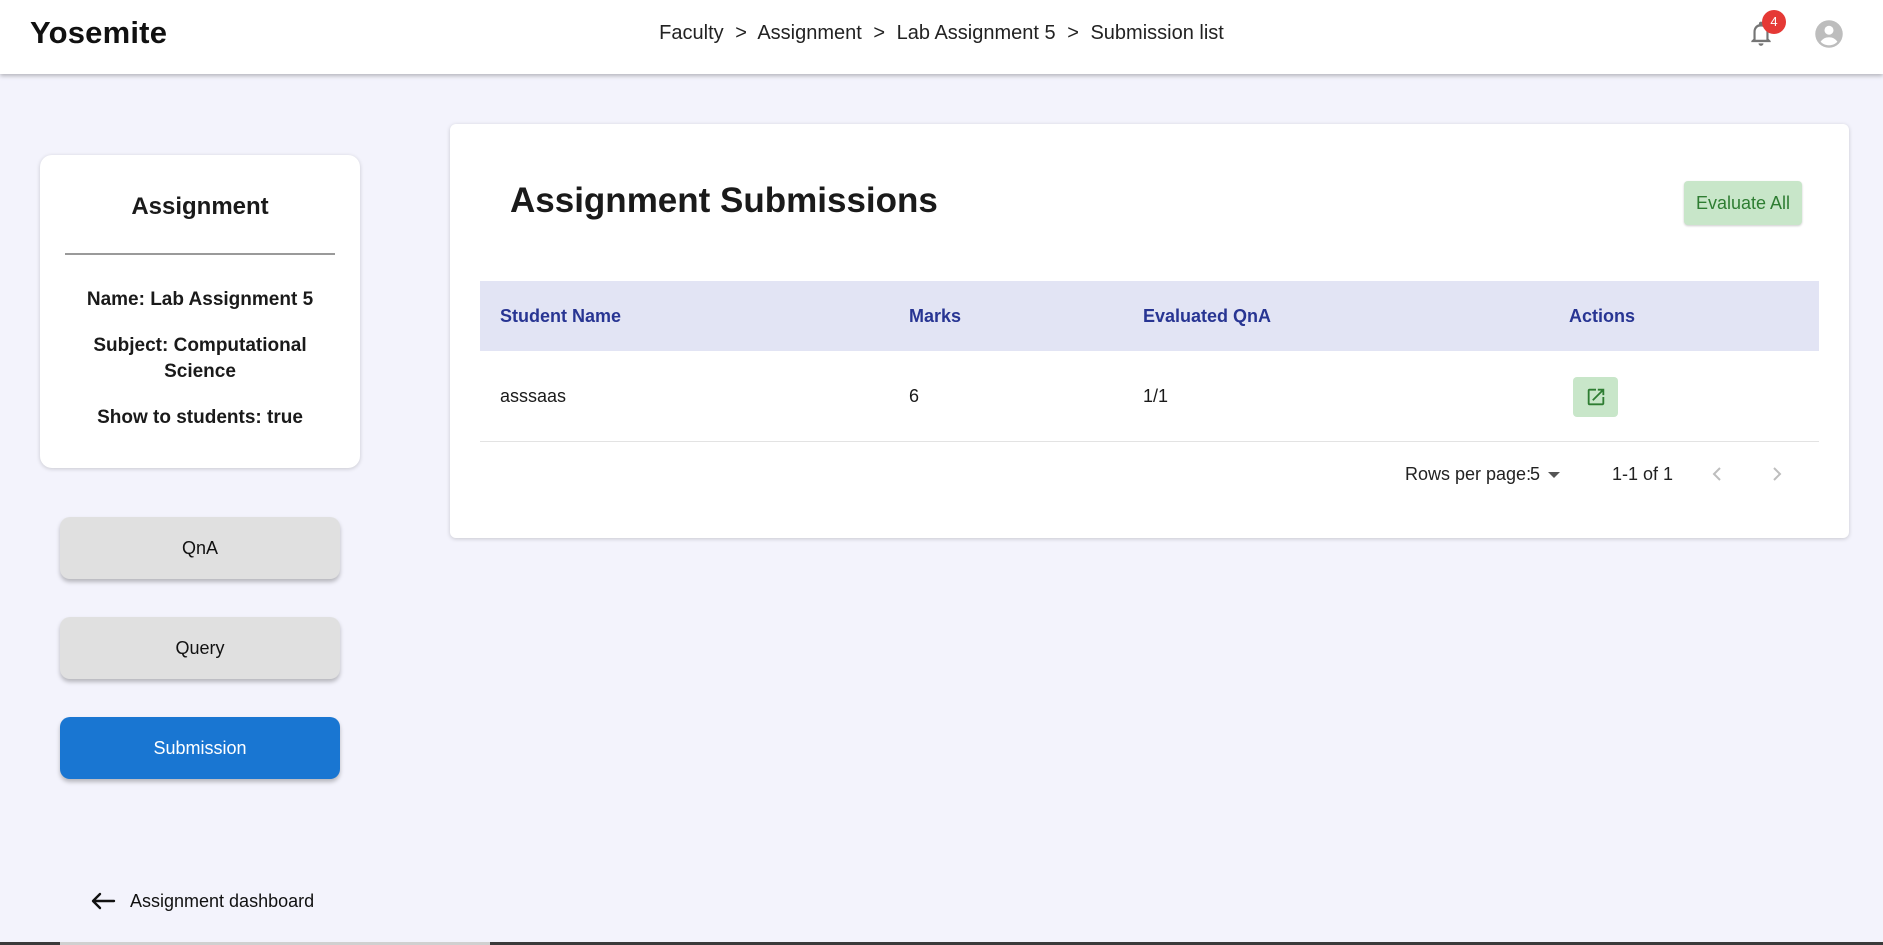 This screenshot has height=945, width=1883. What do you see at coordinates (222, 900) in the screenshot?
I see `back-link-label: Assignment dashboard` at bounding box center [222, 900].